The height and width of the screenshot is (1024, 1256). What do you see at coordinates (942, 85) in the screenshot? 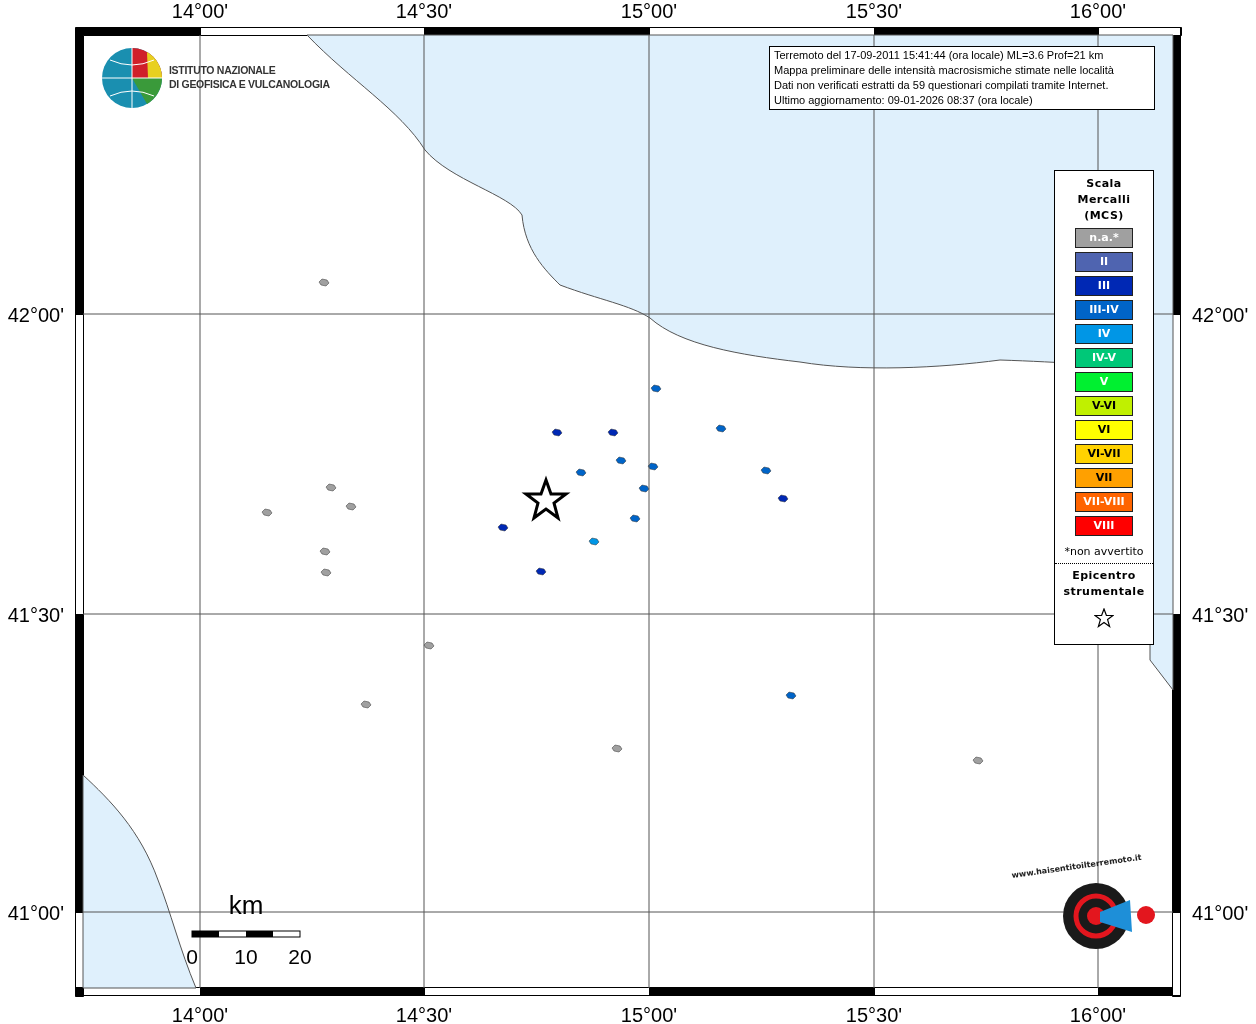
I see `info-line: Dati non verificati estratti da 59 questionari compilati tramite Internet.` at bounding box center [942, 85].